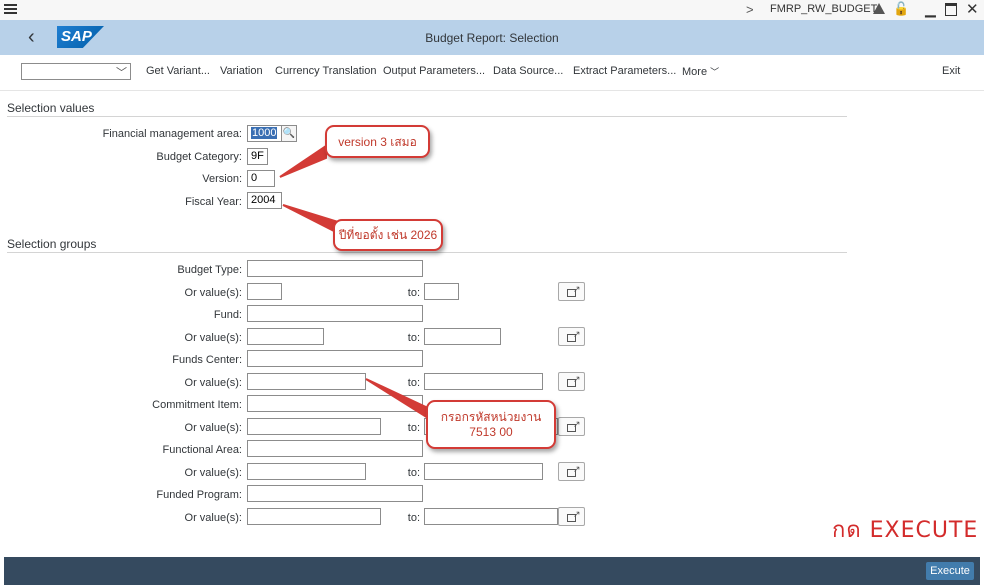  What do you see at coordinates (388, 235) in the screenshot?
I see `fiscal-year-callout: ปีที่ขอตั้ง เช่น 2026` at bounding box center [388, 235].